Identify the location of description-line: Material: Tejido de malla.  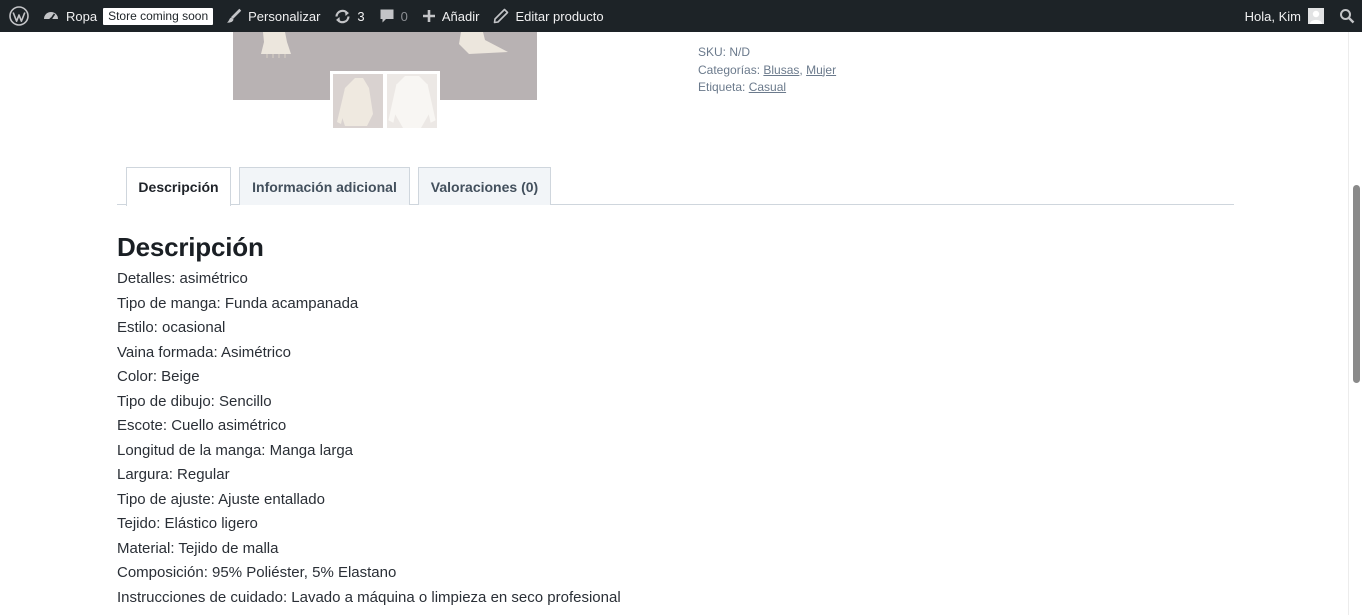
(198, 548).